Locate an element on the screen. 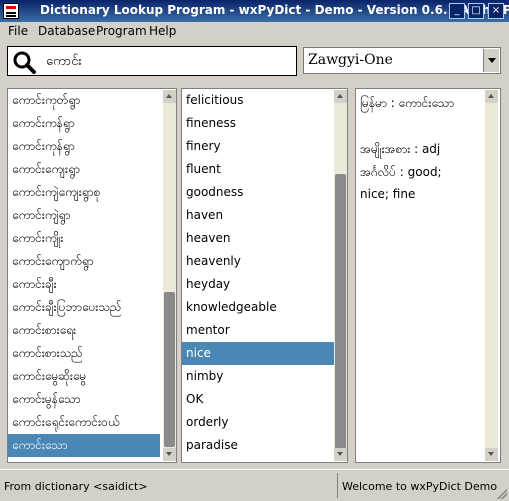 This screenshot has height=501, width=509. right-scrollbar is located at coordinates (491, 275).